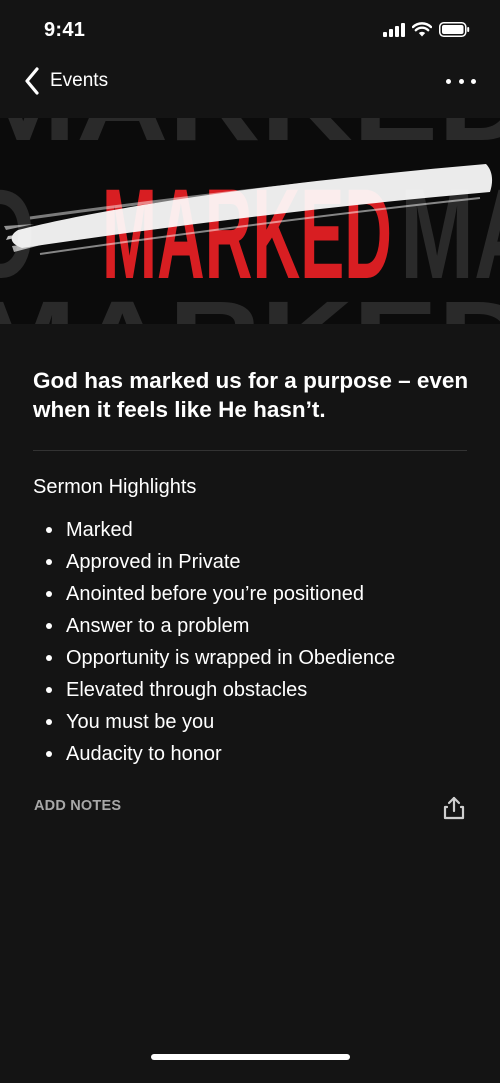 Image resolution: width=500 pixels, height=1083 pixels. Describe the element at coordinates (454, 29) in the screenshot. I see `battery-icon` at that location.